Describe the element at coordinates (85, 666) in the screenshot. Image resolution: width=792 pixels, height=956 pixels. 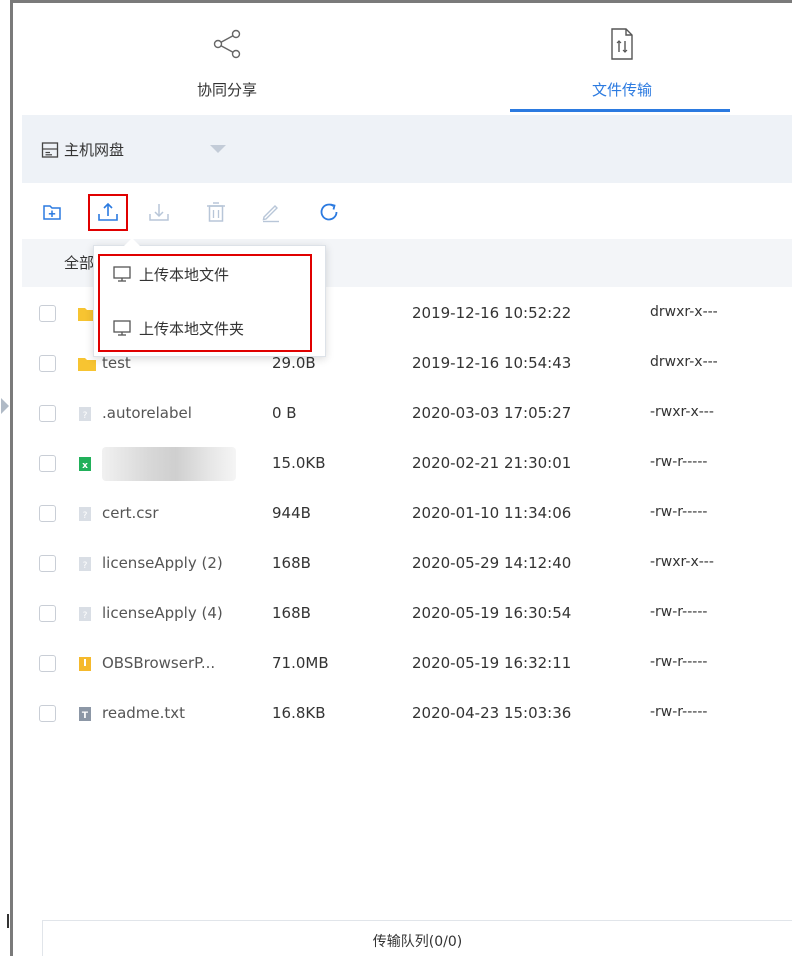
I see `archive-file-icon` at that location.